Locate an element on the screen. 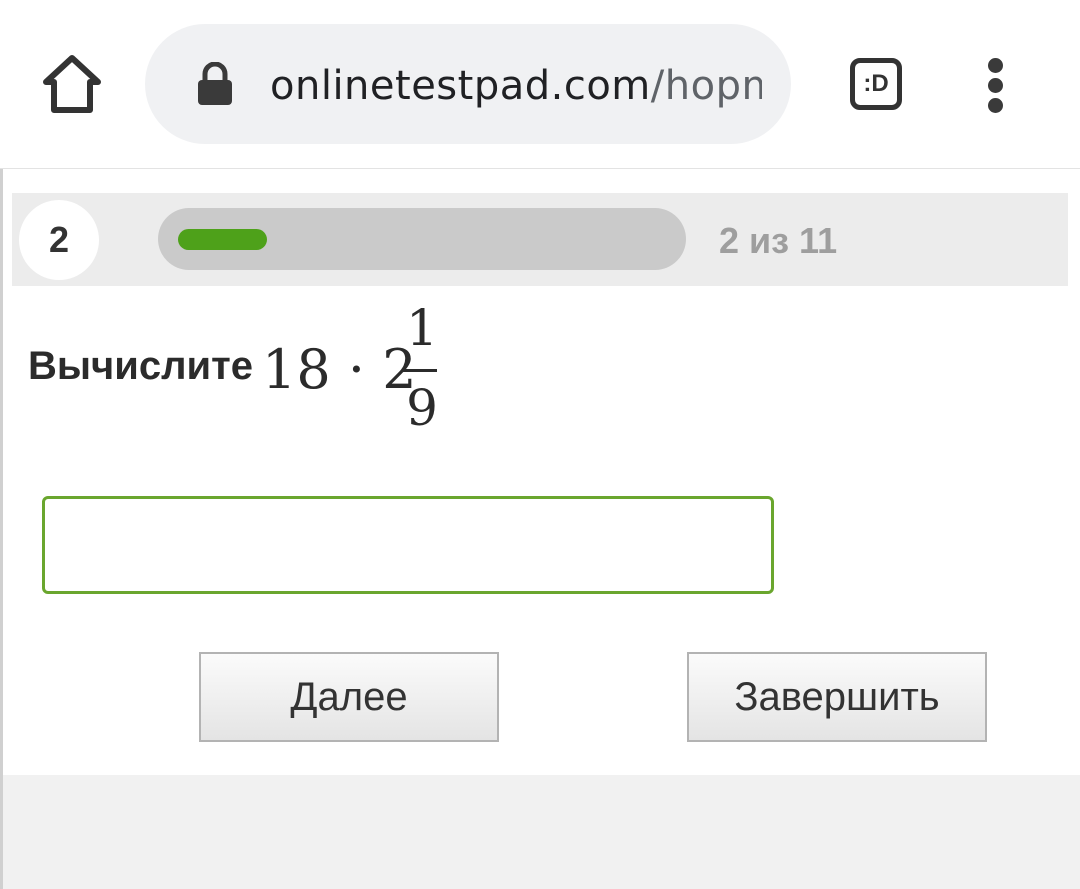 Image resolution: width=1080 pixels, height=889 pixels. tab-switcher-button: :D is located at coordinates (876, 84).